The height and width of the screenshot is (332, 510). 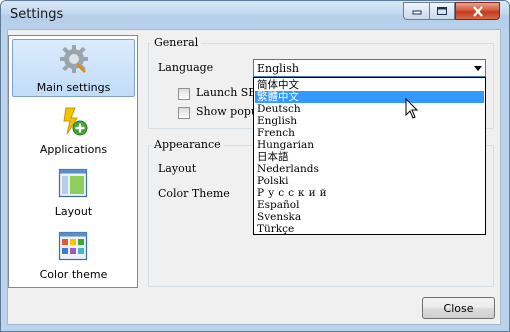 I want to click on appearance-group-title: Appearance, so click(x=187, y=144).